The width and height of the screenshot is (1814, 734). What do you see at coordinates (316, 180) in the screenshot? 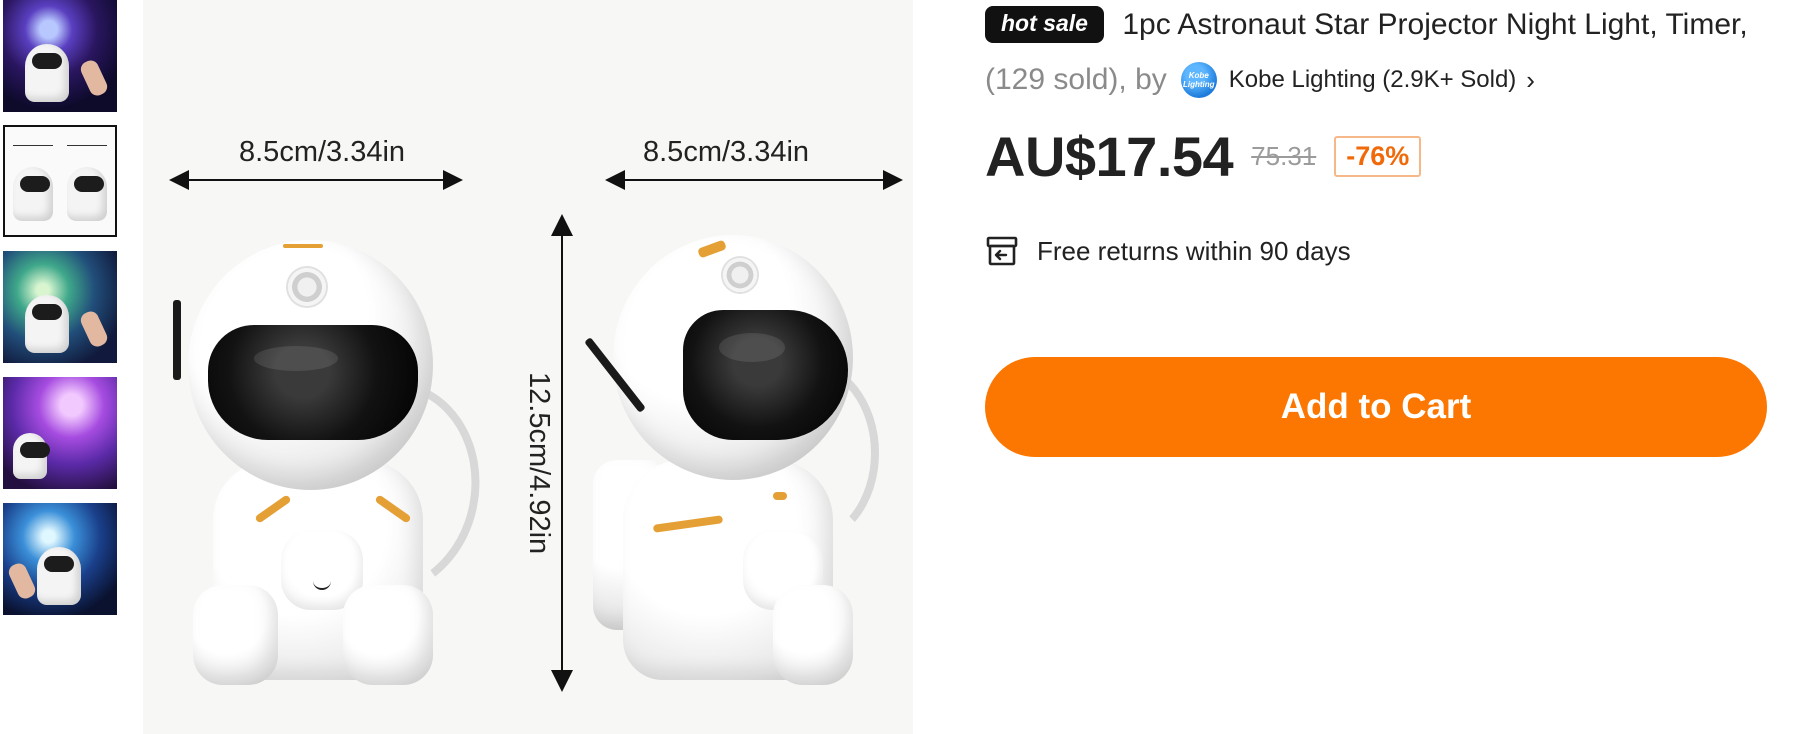
I see `width-arrow-left-icon` at bounding box center [316, 180].